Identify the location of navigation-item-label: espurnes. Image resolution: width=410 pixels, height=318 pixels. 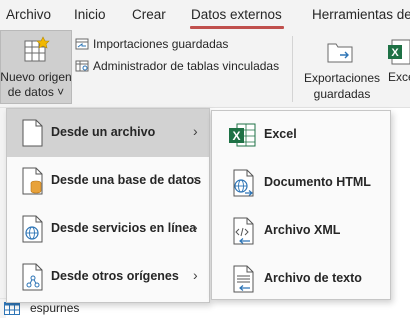
(55, 308).